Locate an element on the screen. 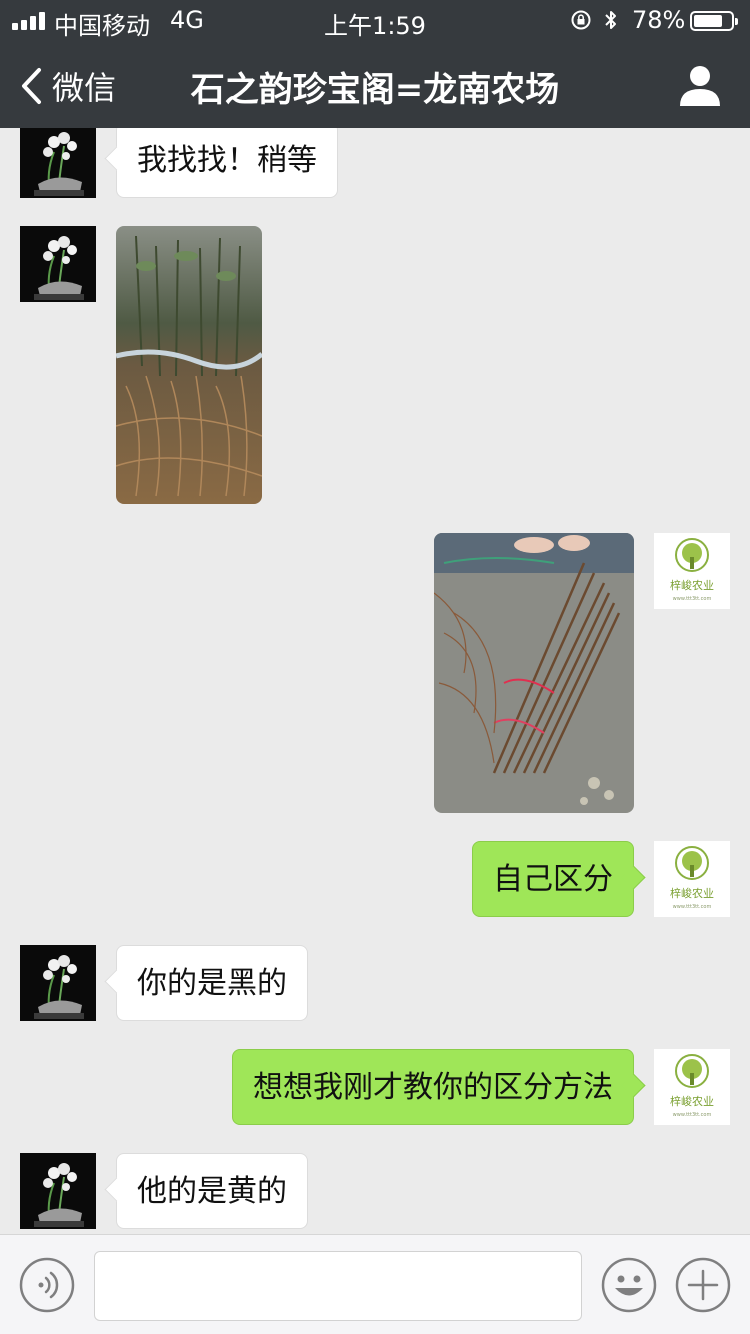  emoji-button is located at coordinates (629, 1285).